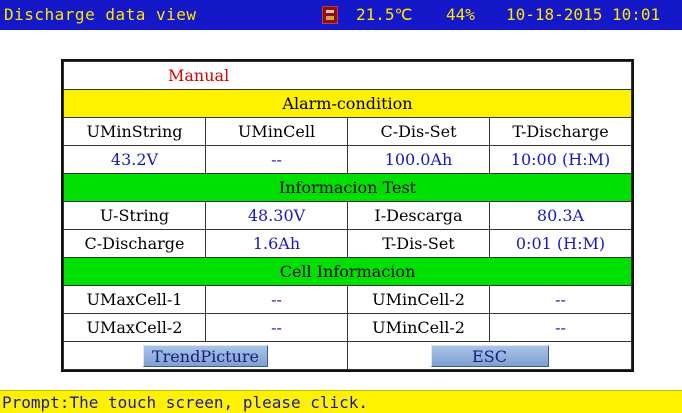  What do you see at coordinates (418, 243) in the screenshot?
I see `table-cell-label: T-Dis-Set` at bounding box center [418, 243].